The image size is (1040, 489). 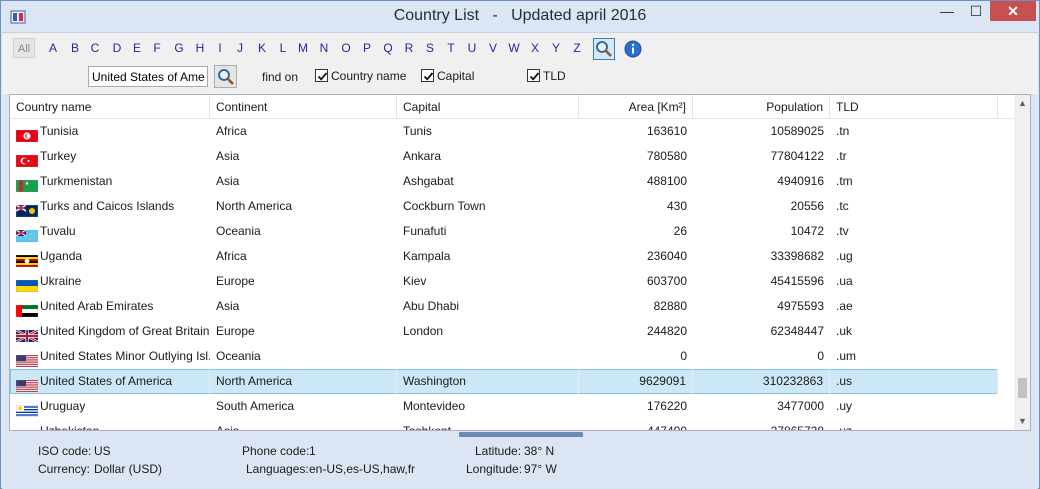 I want to click on cell-area: 430, so click(x=676, y=206).